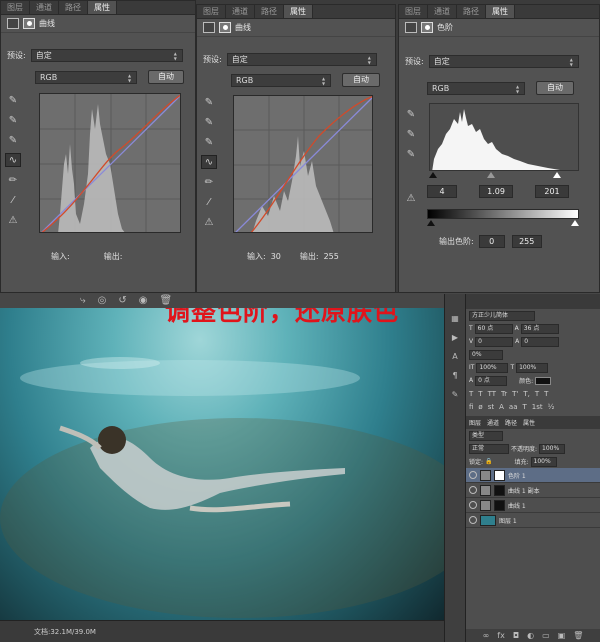 The height and width of the screenshot is (642, 600). What do you see at coordinates (488, 461) in the screenshot?
I see `lock-icon: 🔒` at bounding box center [488, 461].